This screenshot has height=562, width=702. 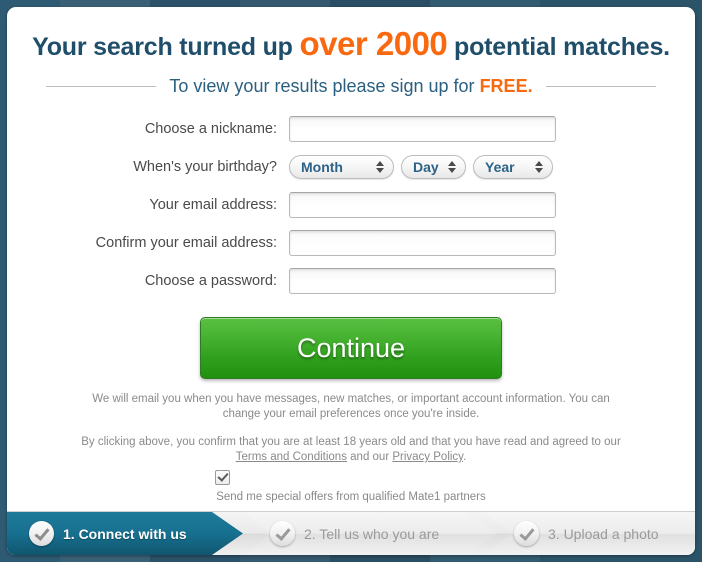 I want to click on headline-highlight: over 2000, so click(x=373, y=43).